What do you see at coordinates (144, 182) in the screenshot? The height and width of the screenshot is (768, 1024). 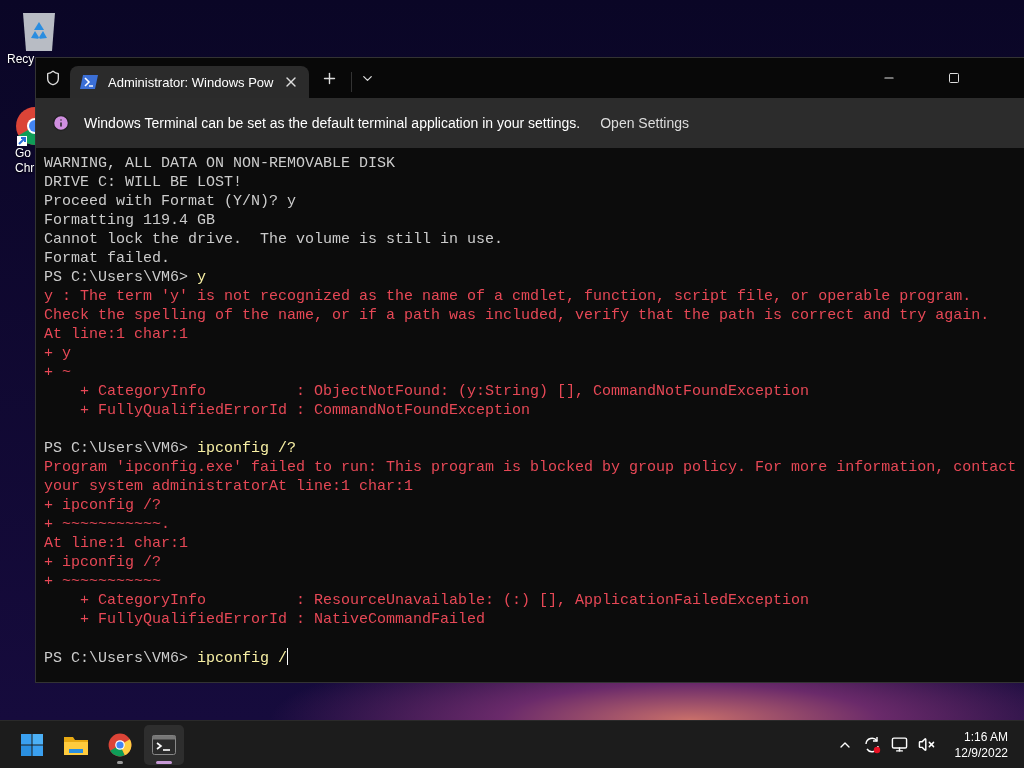 I see `terminal-line: DRIVE C: WILL BE LOST!` at bounding box center [144, 182].